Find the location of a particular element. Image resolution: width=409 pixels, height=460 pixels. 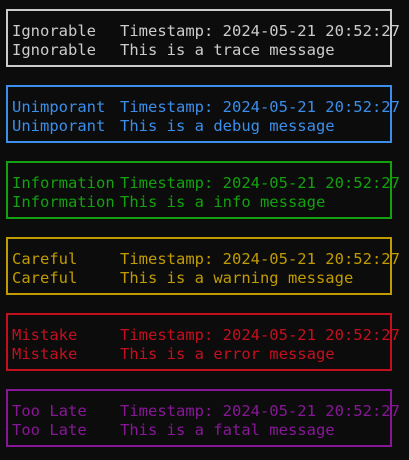

log-line-timestamp: Careful Timestamp: 2024-05-21 20:52:27 is located at coordinates (206, 259).